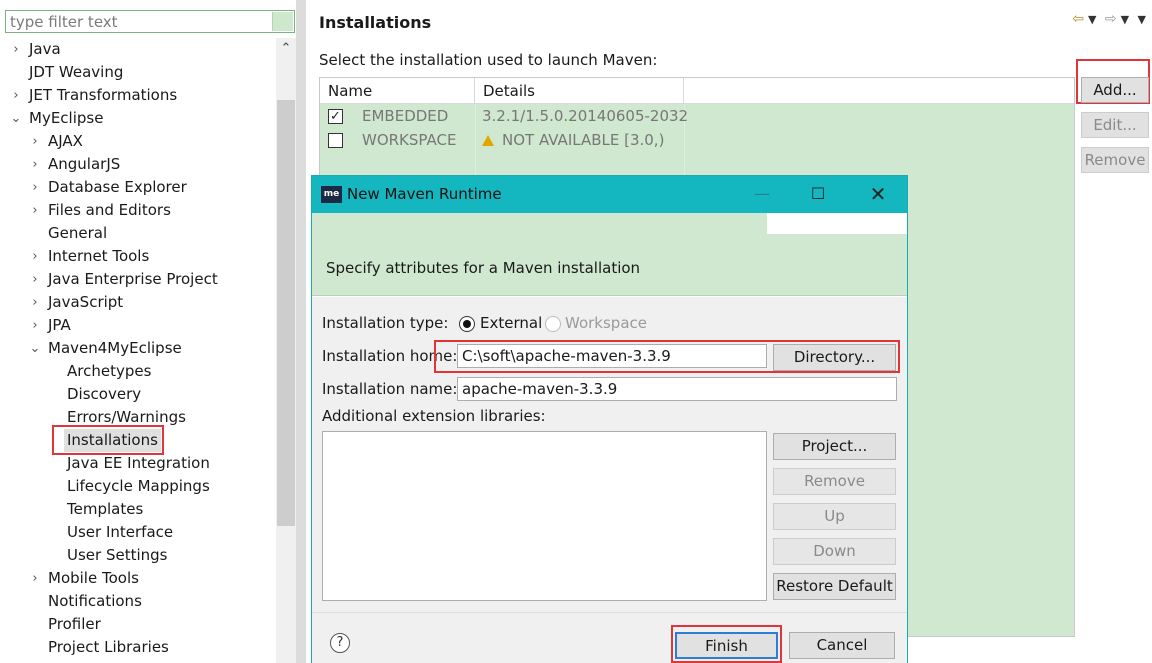  What do you see at coordinates (150, 21) in the screenshot?
I see `filter-text-input` at bounding box center [150, 21].